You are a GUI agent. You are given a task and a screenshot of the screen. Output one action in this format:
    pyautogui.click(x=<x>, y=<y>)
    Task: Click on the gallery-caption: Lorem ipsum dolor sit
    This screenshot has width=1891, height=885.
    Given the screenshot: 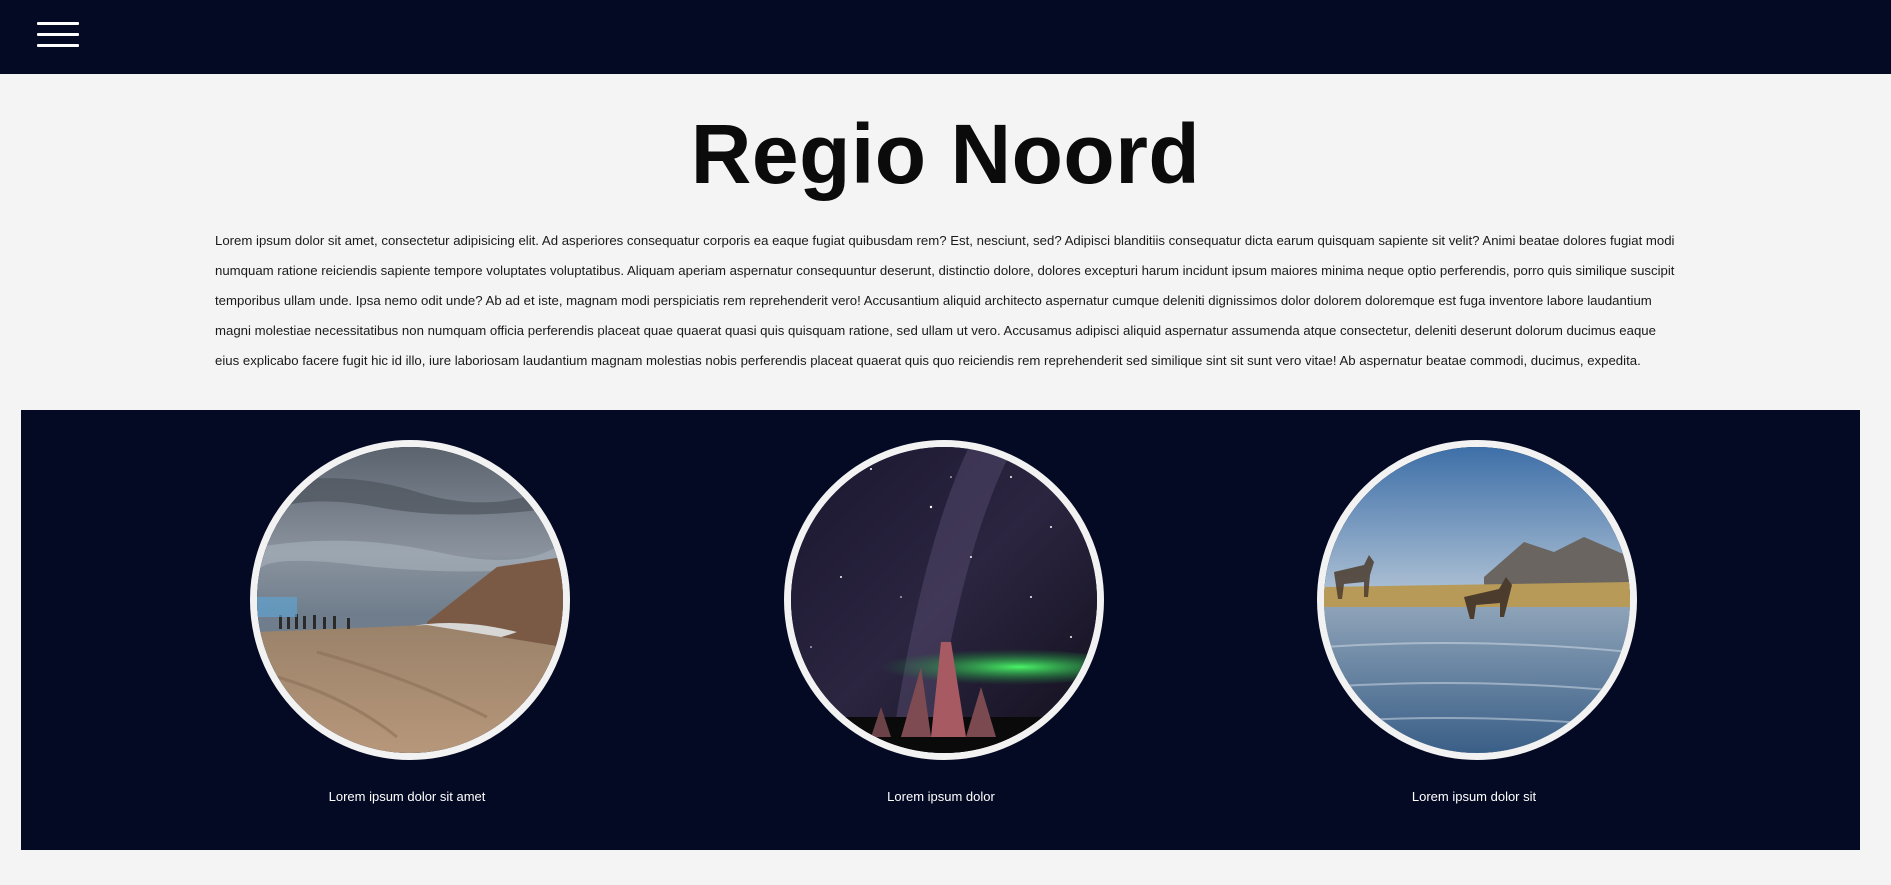 What is the action you would take?
    pyautogui.click(x=1474, y=796)
    